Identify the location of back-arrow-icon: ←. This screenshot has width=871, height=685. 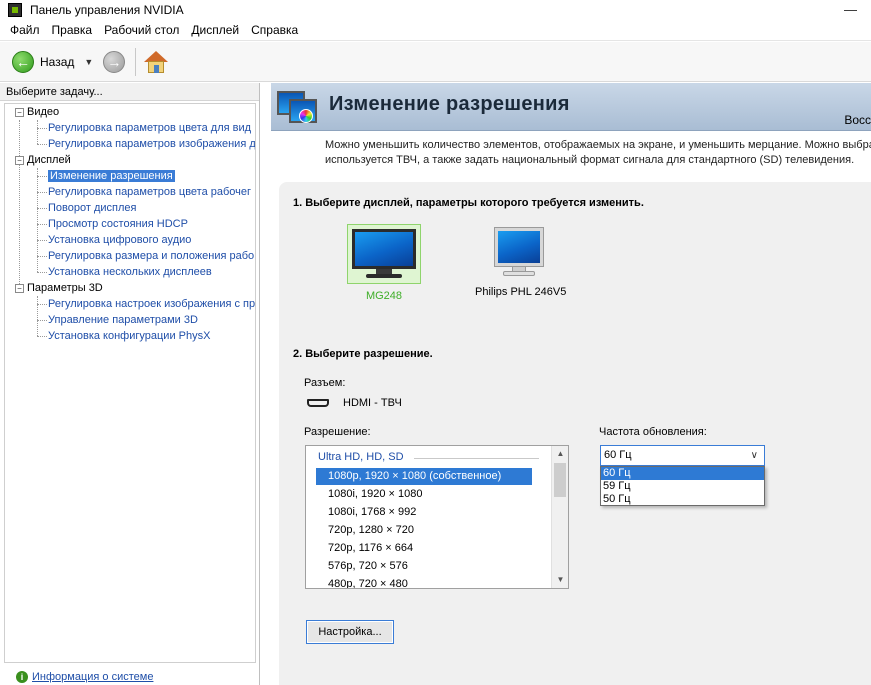
(23, 61).